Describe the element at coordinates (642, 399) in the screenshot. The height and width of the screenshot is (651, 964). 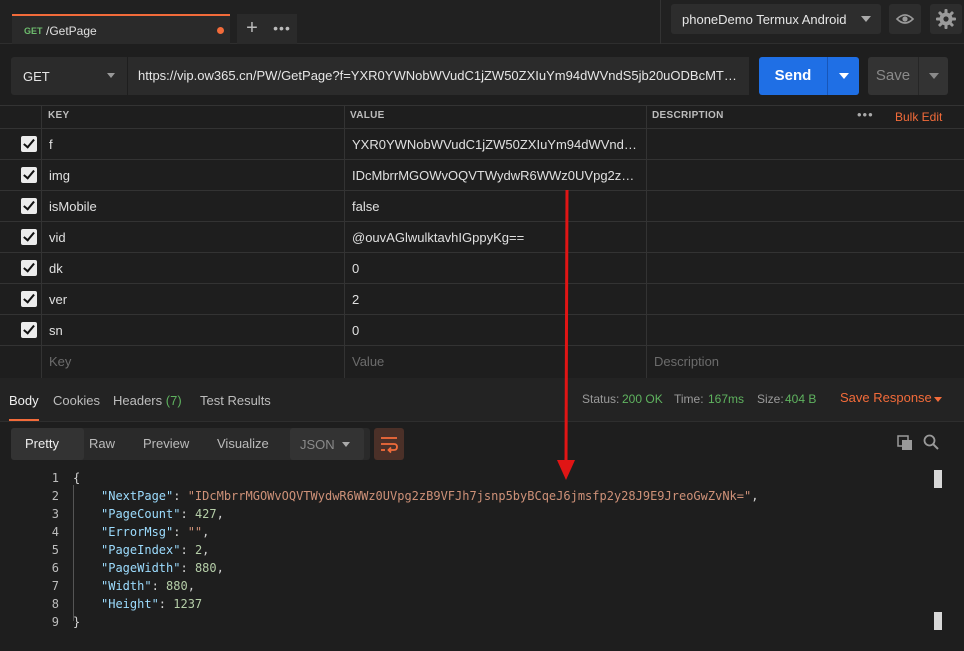
I see `status-value: 200 OK` at that location.